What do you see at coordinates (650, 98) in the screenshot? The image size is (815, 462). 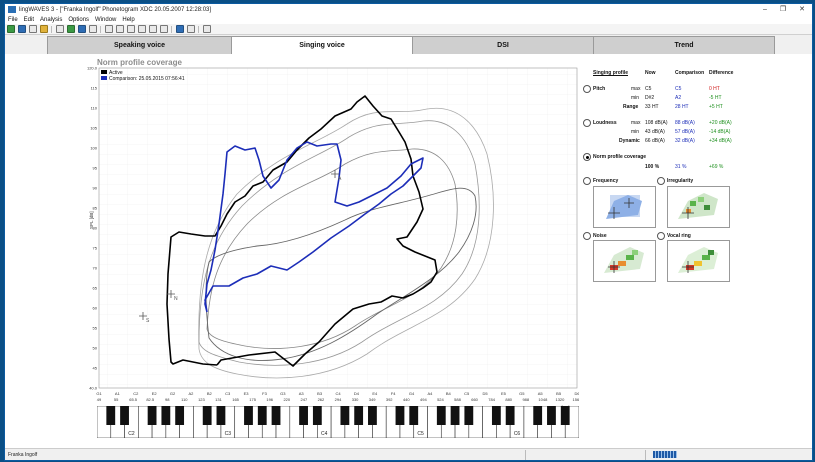 I see `pitch-min-now: D#2` at bounding box center [650, 98].